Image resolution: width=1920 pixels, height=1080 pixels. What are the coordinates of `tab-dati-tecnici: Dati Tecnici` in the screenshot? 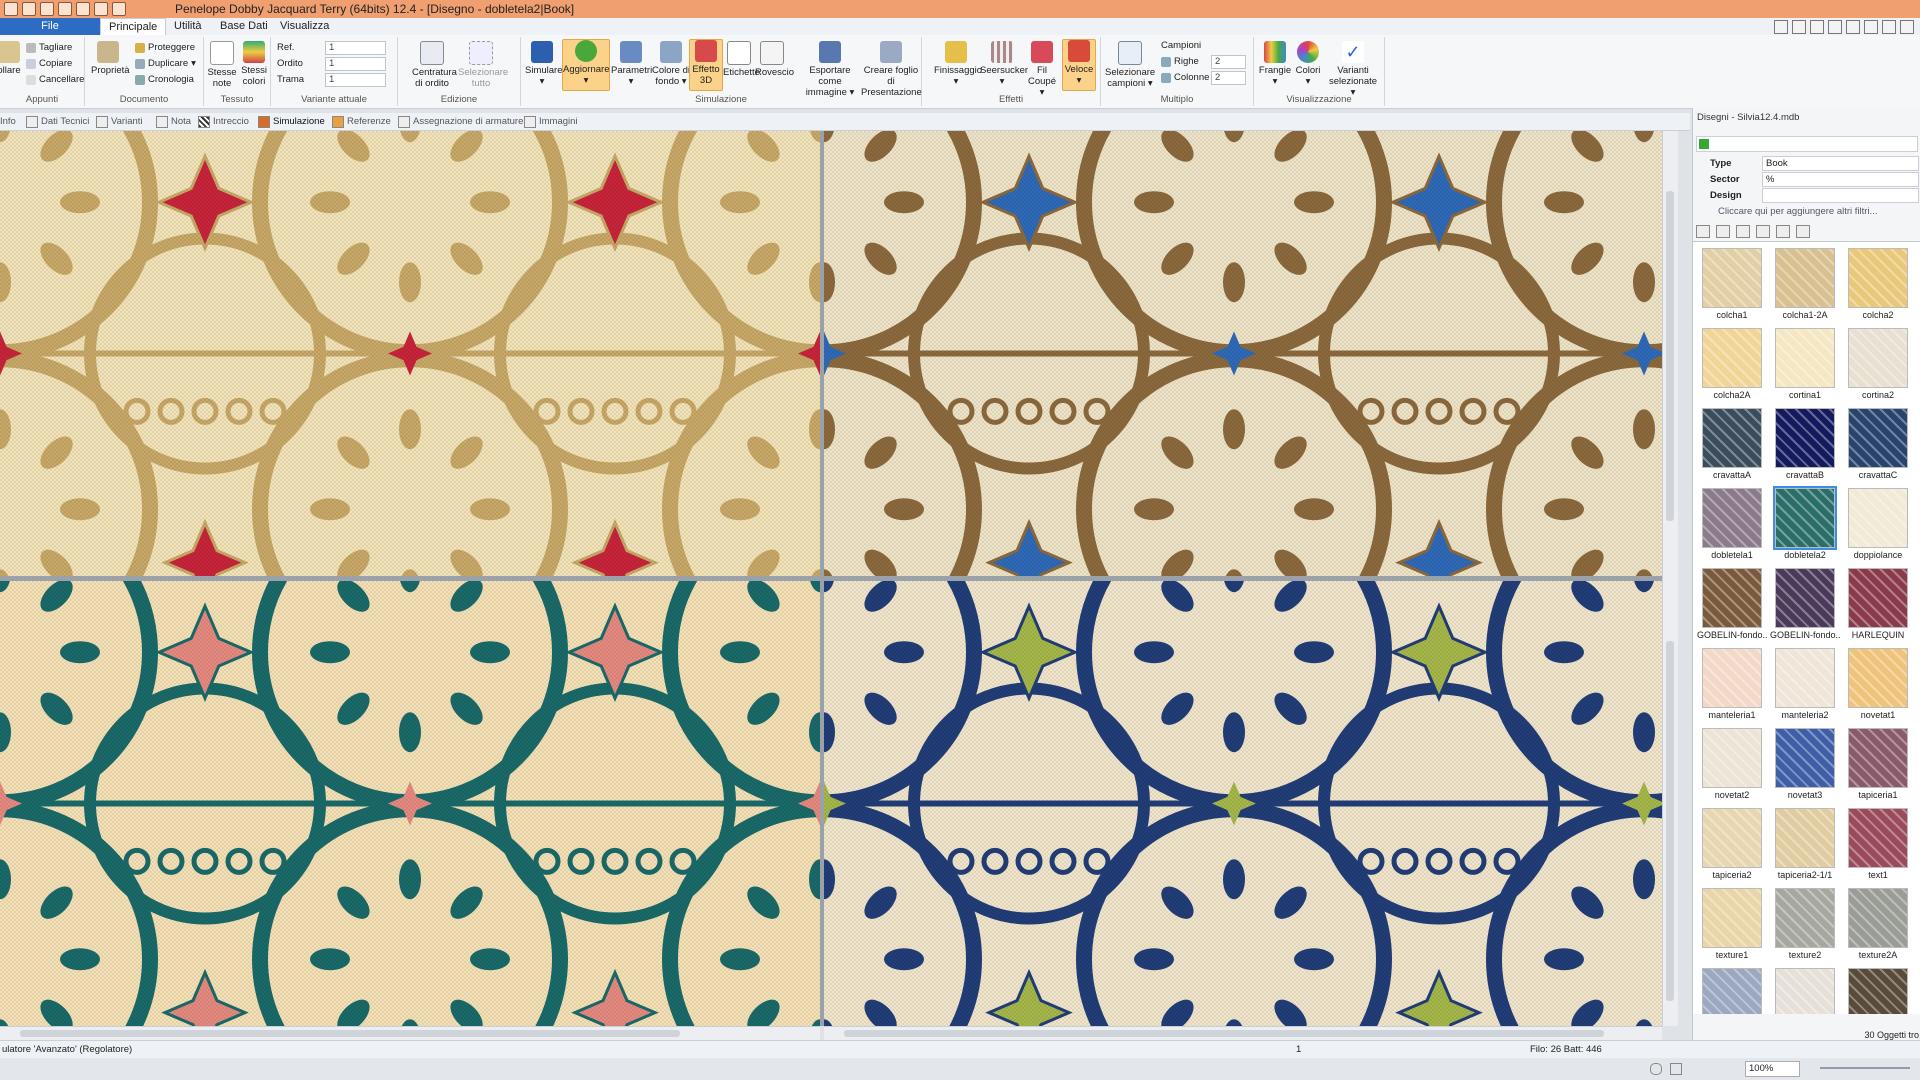 It's located at (57, 121).